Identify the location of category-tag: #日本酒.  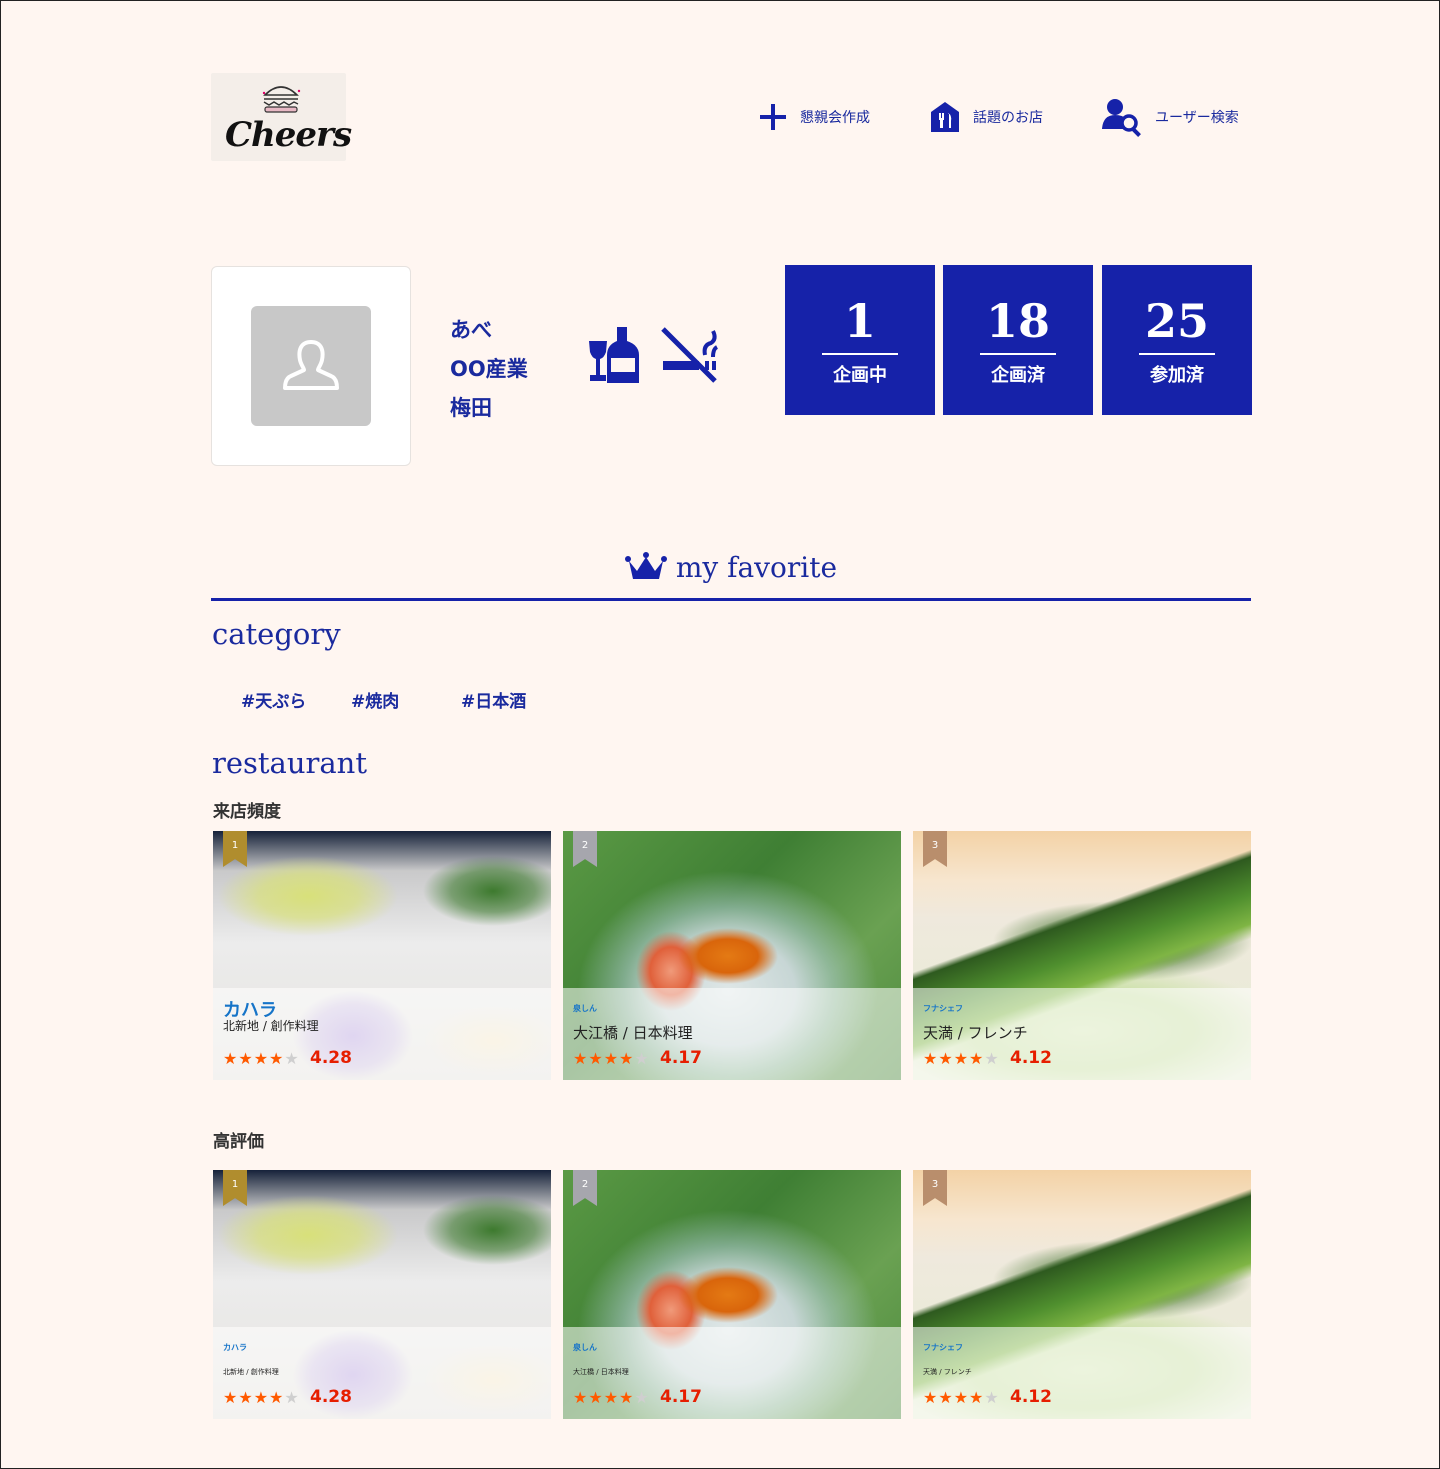
(493, 699).